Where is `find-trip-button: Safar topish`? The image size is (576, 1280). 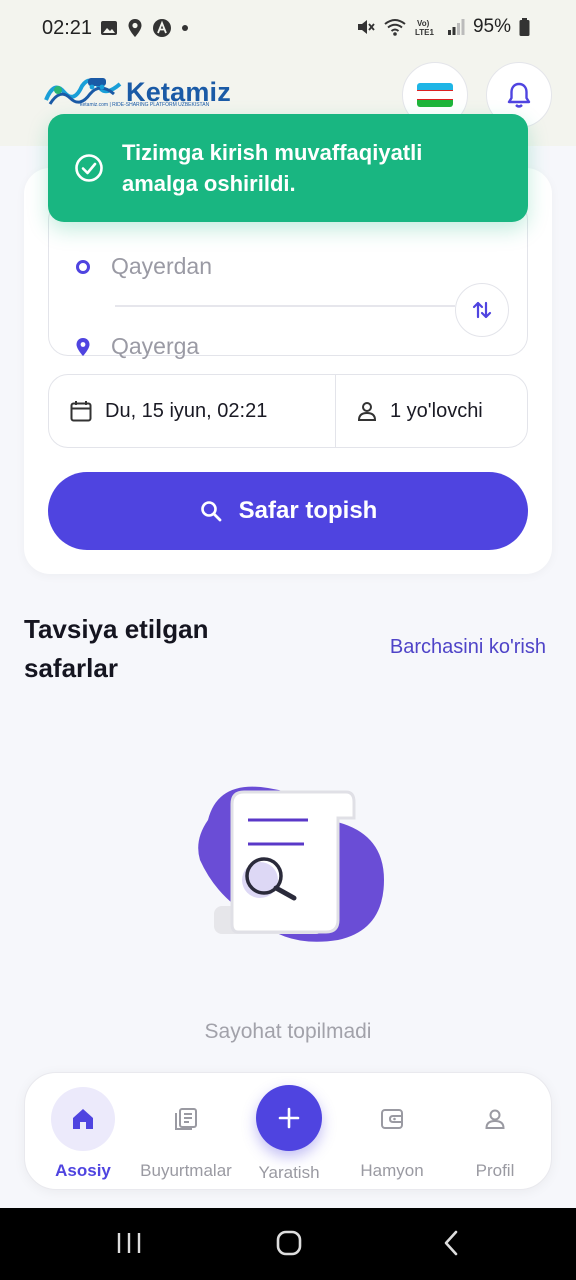 find-trip-button: Safar topish is located at coordinates (288, 511).